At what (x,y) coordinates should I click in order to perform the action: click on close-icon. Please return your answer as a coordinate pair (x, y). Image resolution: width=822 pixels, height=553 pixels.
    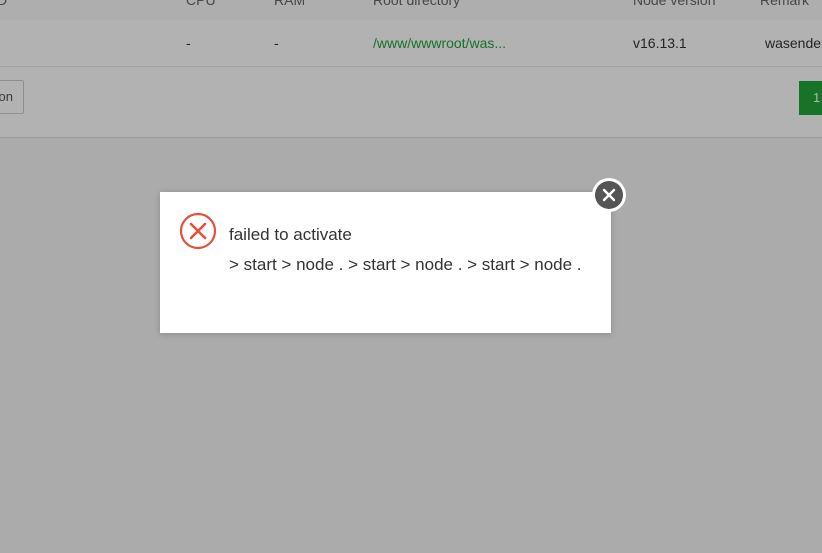
    Looking at the image, I should click on (609, 195).